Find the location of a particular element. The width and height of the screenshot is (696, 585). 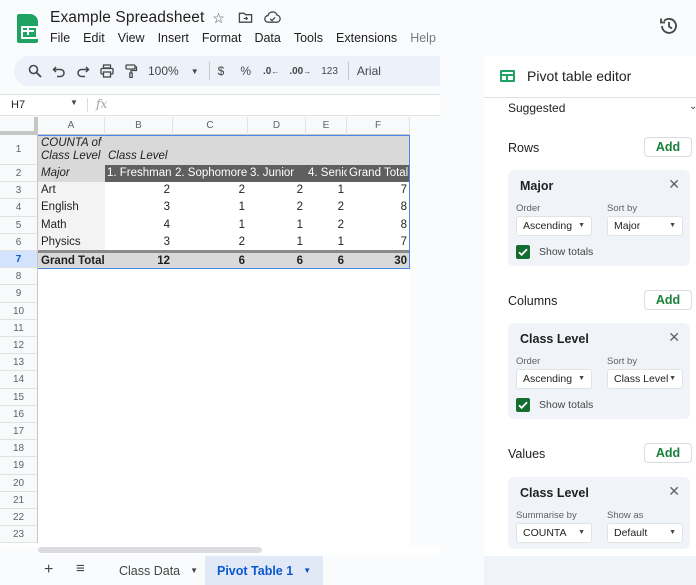

add-sheet-button: + is located at coordinates (48, 570).